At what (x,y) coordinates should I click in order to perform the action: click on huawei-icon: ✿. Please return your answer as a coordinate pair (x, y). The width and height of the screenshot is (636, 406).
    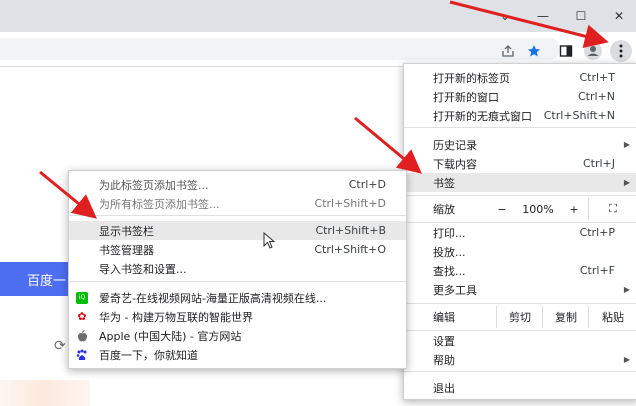
    Looking at the image, I should click on (82, 316).